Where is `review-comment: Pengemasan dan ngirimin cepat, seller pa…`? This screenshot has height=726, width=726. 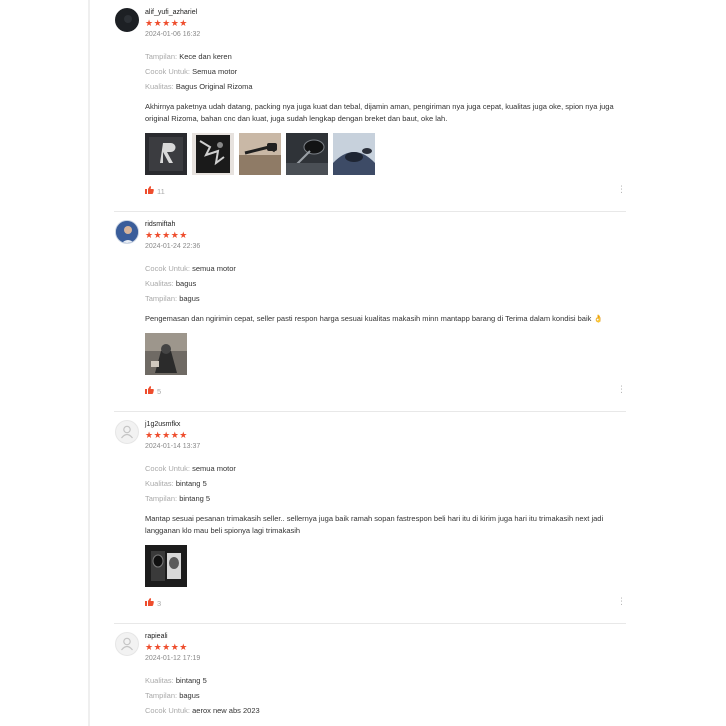
review-comment: Pengemasan dan ngirimin cepat, seller pa… is located at coordinates (374, 318).